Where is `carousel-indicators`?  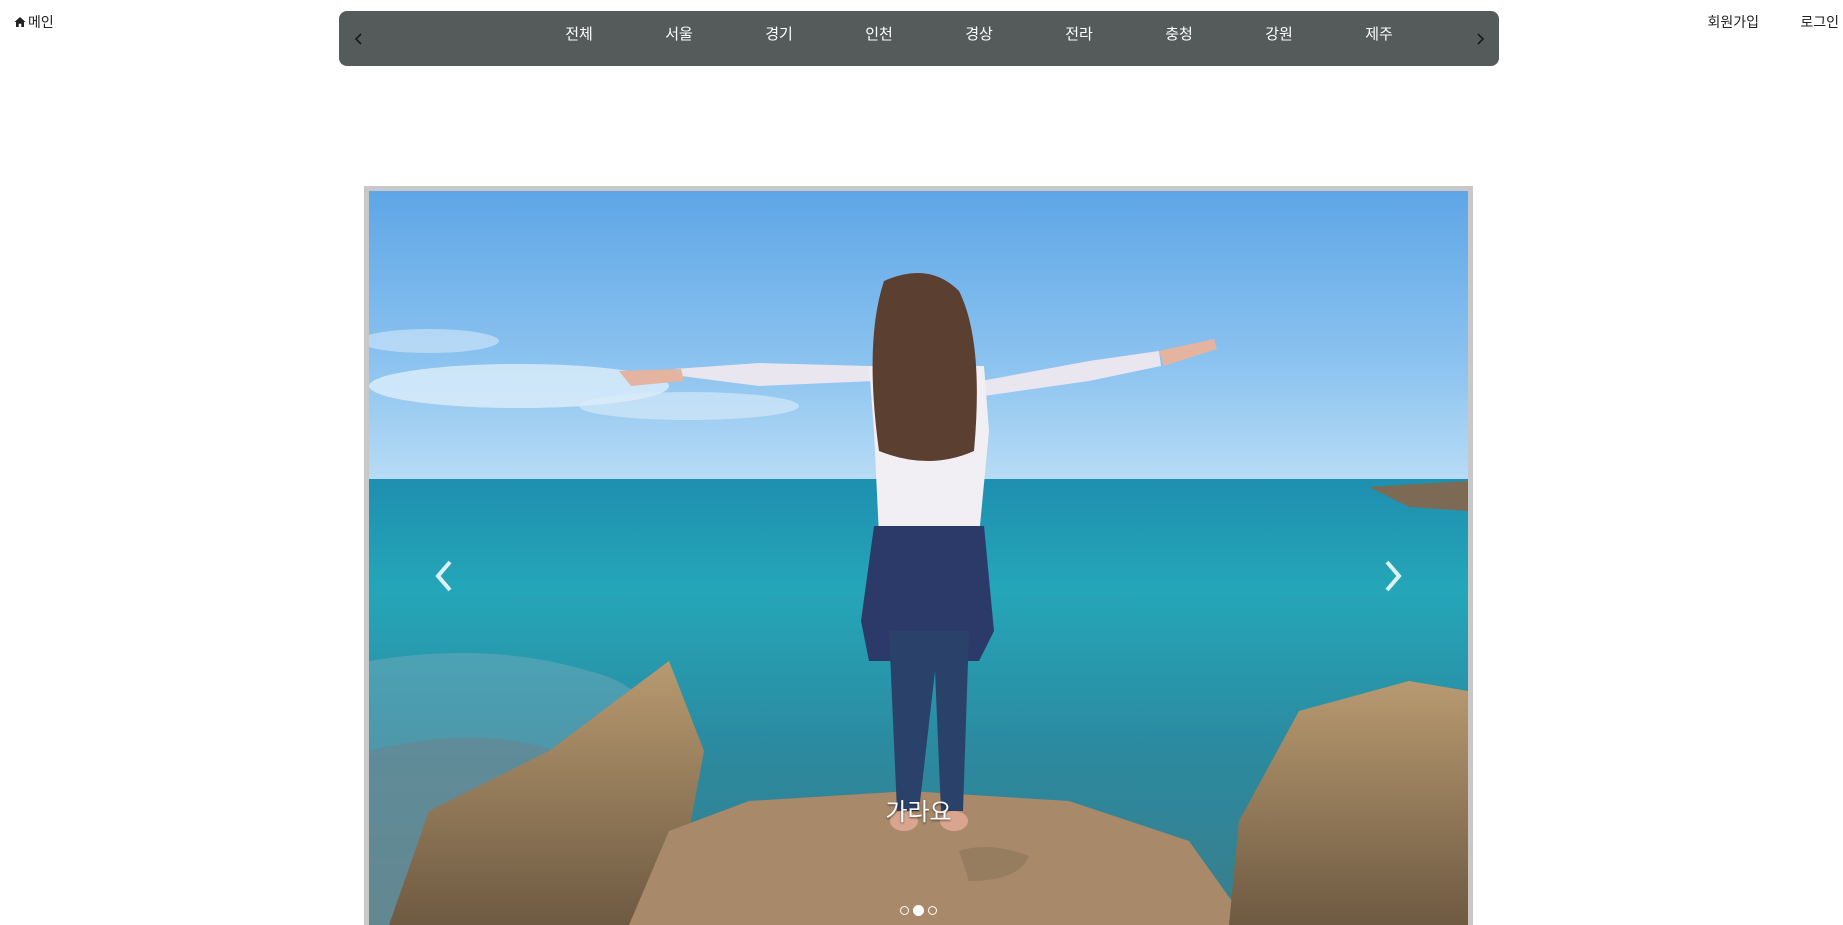 carousel-indicators is located at coordinates (918, 910).